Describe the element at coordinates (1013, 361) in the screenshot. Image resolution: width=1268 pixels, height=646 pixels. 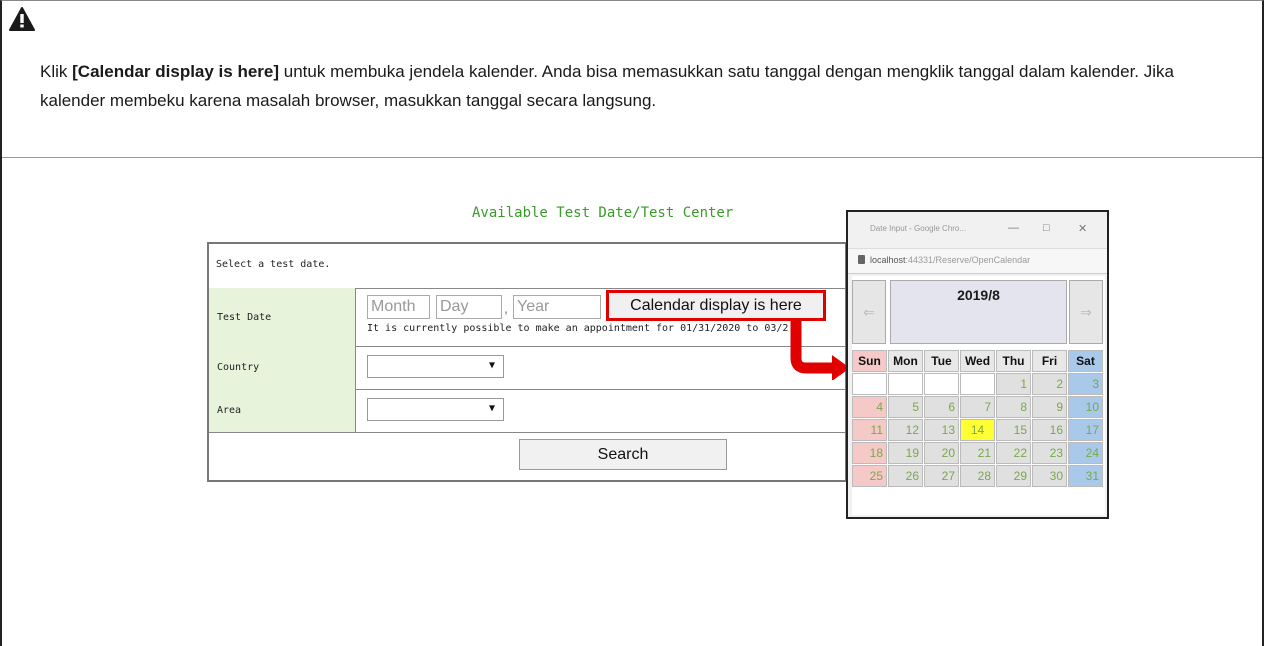
I see `weekday-header: Thu` at that location.